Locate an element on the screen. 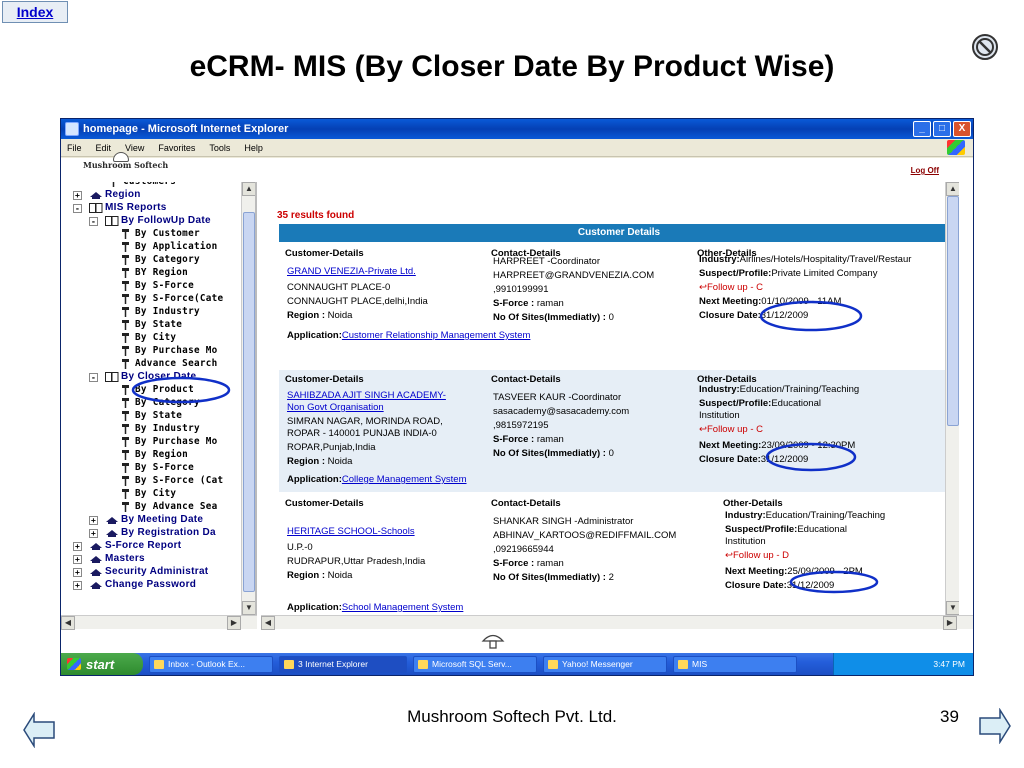  tree-item: BY Region is located at coordinates (152, 273).